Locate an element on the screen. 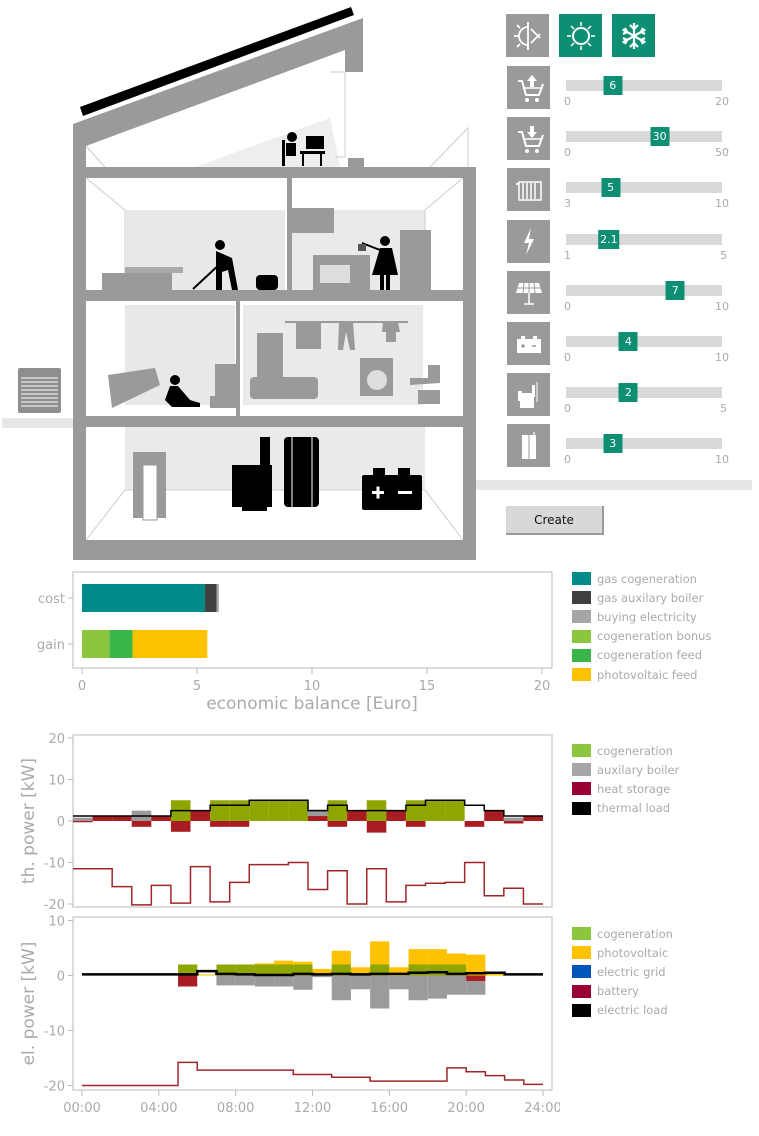 The image size is (759, 1136). cogeneration-size-button is located at coordinates (528, 395).